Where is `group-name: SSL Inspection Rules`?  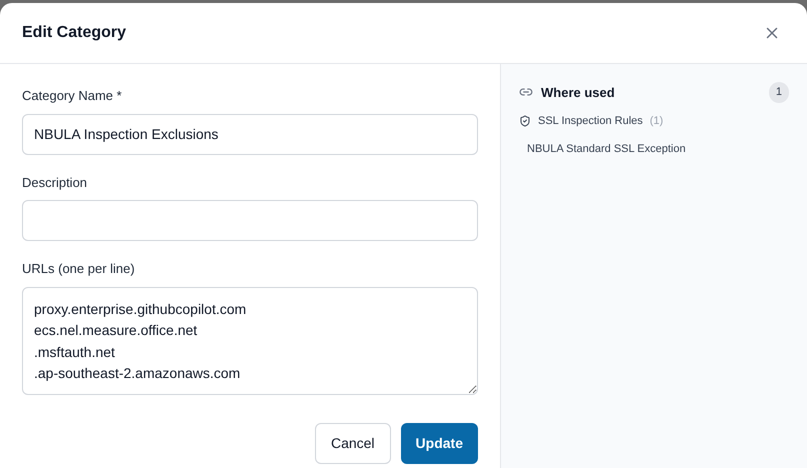 group-name: SSL Inspection Rules is located at coordinates (590, 121).